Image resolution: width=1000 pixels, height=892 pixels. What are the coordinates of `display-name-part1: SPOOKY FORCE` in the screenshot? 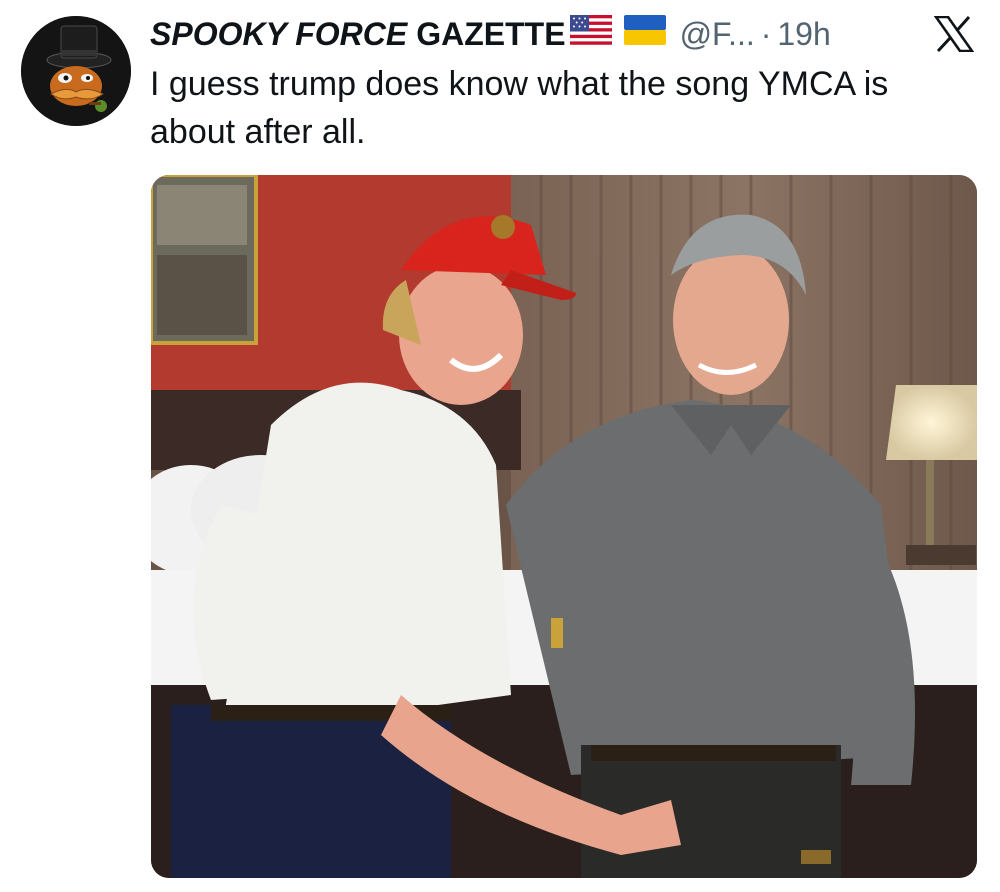 It's located at (278, 34).